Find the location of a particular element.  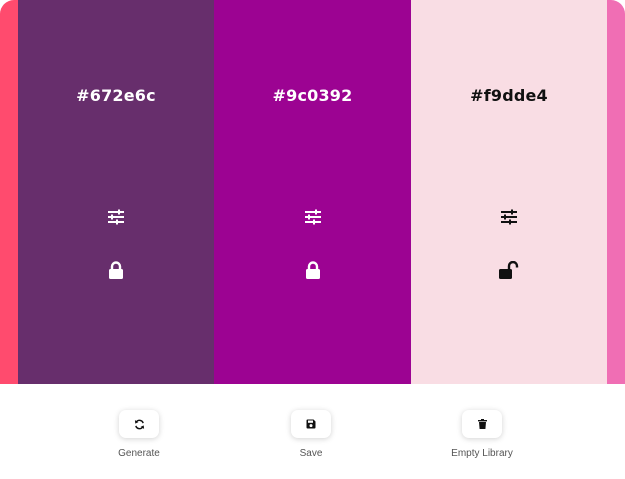

refresh-icon is located at coordinates (139, 424).